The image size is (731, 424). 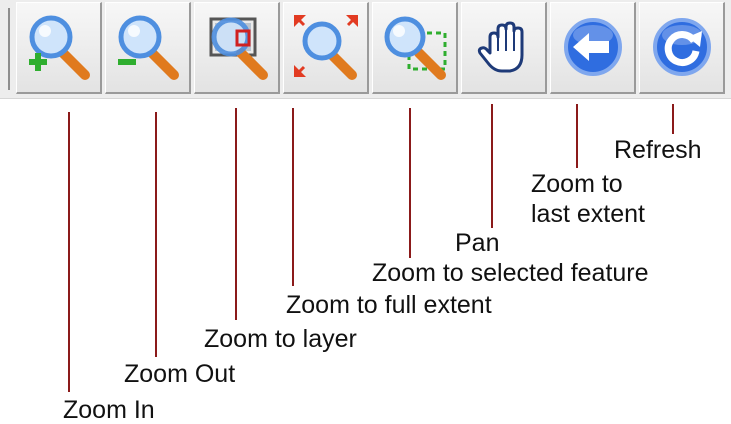 What do you see at coordinates (156, 234) in the screenshot?
I see `callout-line-zoom-out` at bounding box center [156, 234].